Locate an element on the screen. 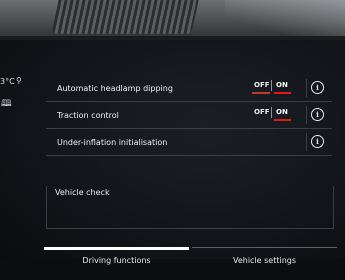  setting-label: Traction control is located at coordinates (88, 115).